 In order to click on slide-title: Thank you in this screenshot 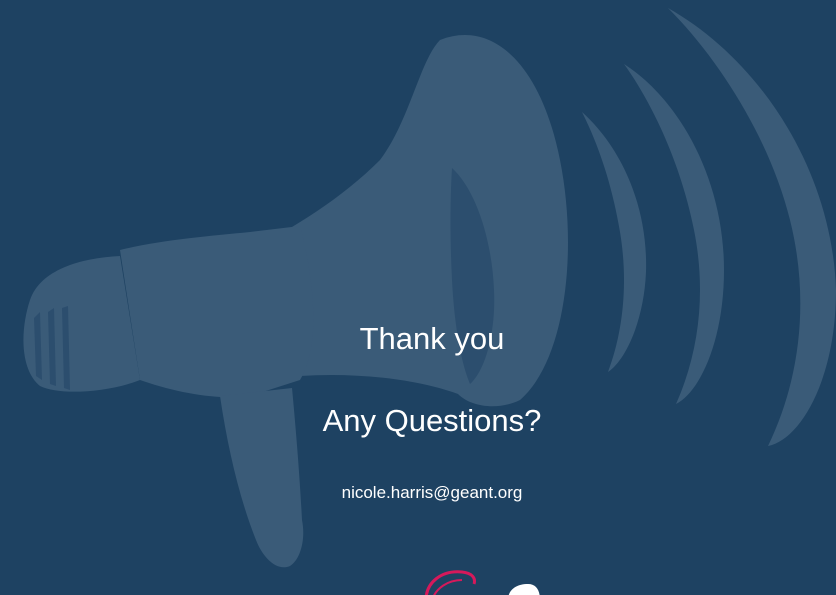, I will do `click(432, 338)`.